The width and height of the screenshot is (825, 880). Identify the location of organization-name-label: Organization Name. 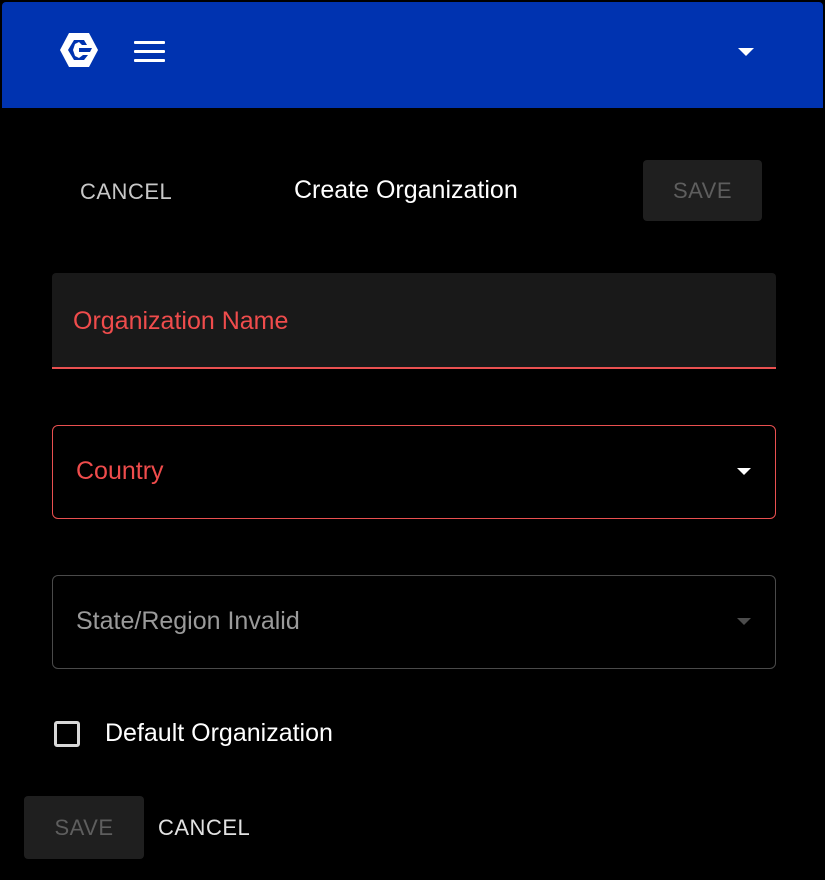
(181, 321).